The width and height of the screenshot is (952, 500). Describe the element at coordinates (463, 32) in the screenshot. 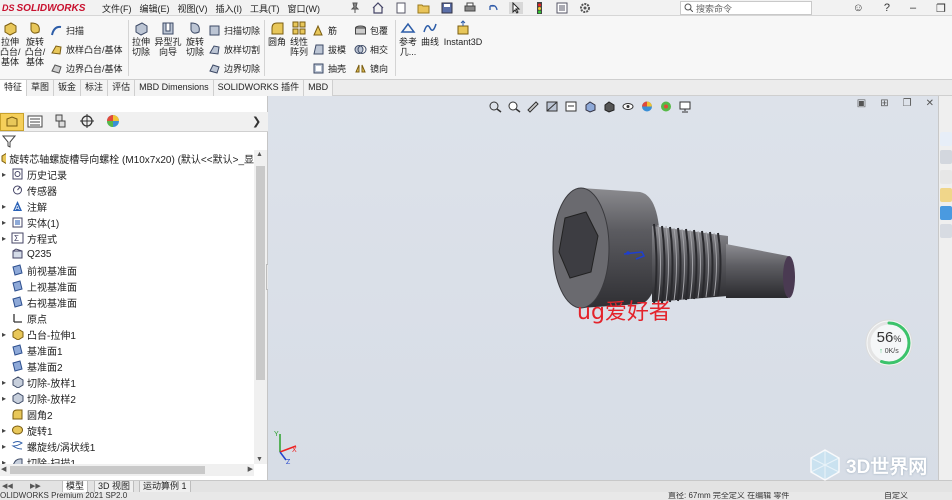

I see `instant3d-button: Instant3D` at that location.